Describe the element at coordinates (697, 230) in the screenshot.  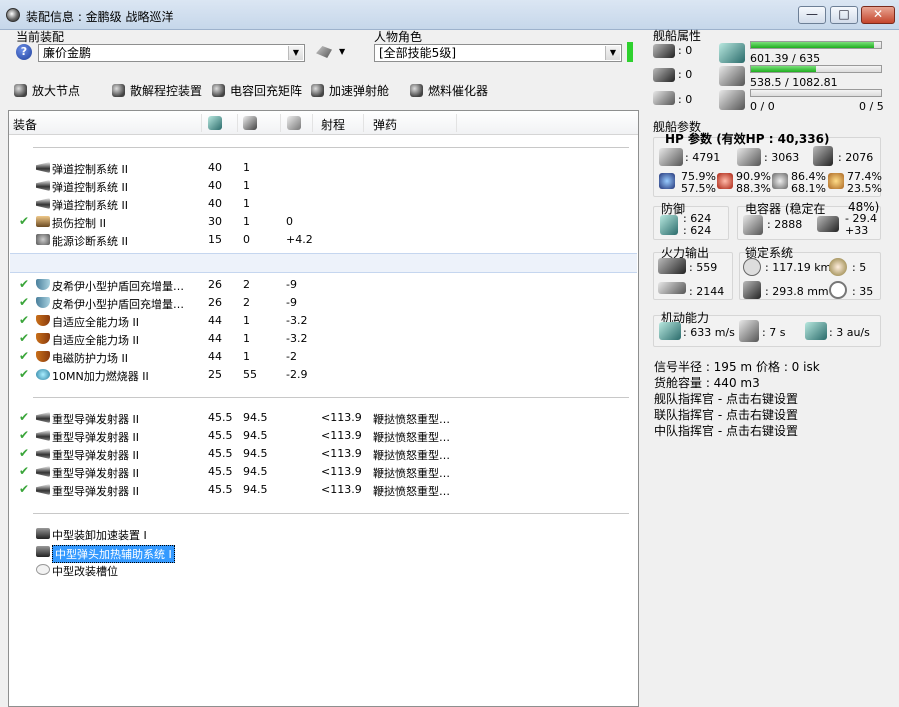
I see `defense-b: : 624` at that location.